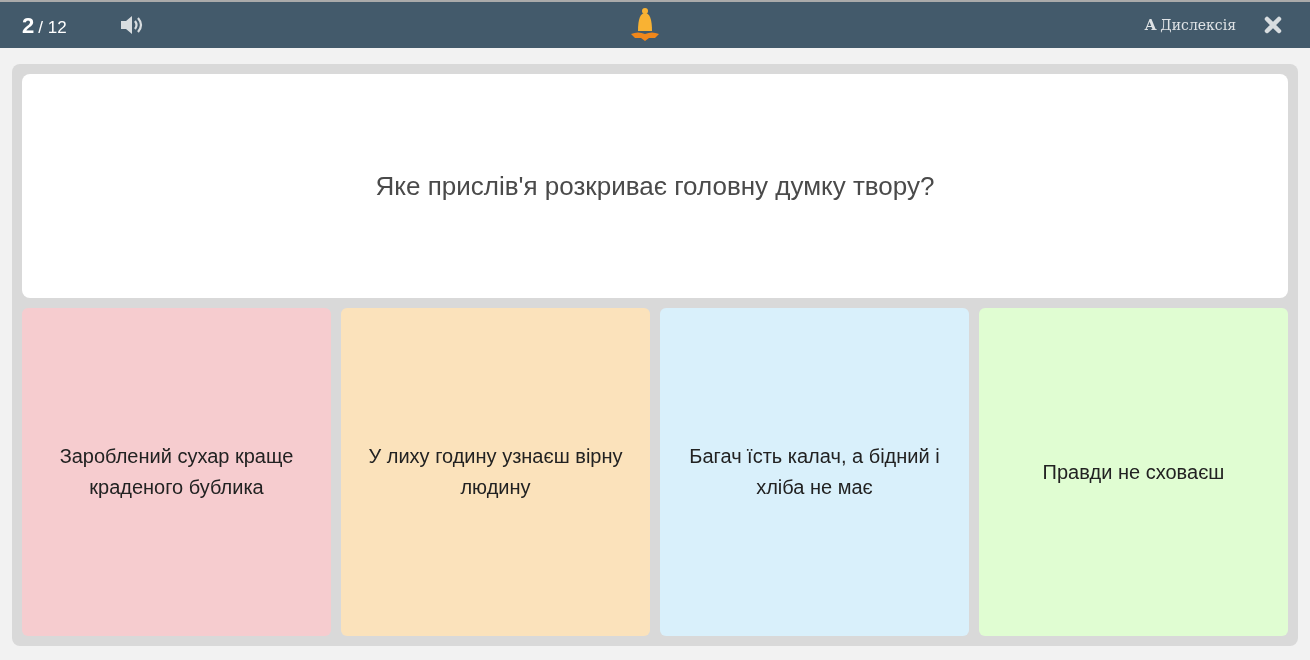  I want to click on answer-option: Зароблений сухар краще краденого бублика, so click(176, 472).